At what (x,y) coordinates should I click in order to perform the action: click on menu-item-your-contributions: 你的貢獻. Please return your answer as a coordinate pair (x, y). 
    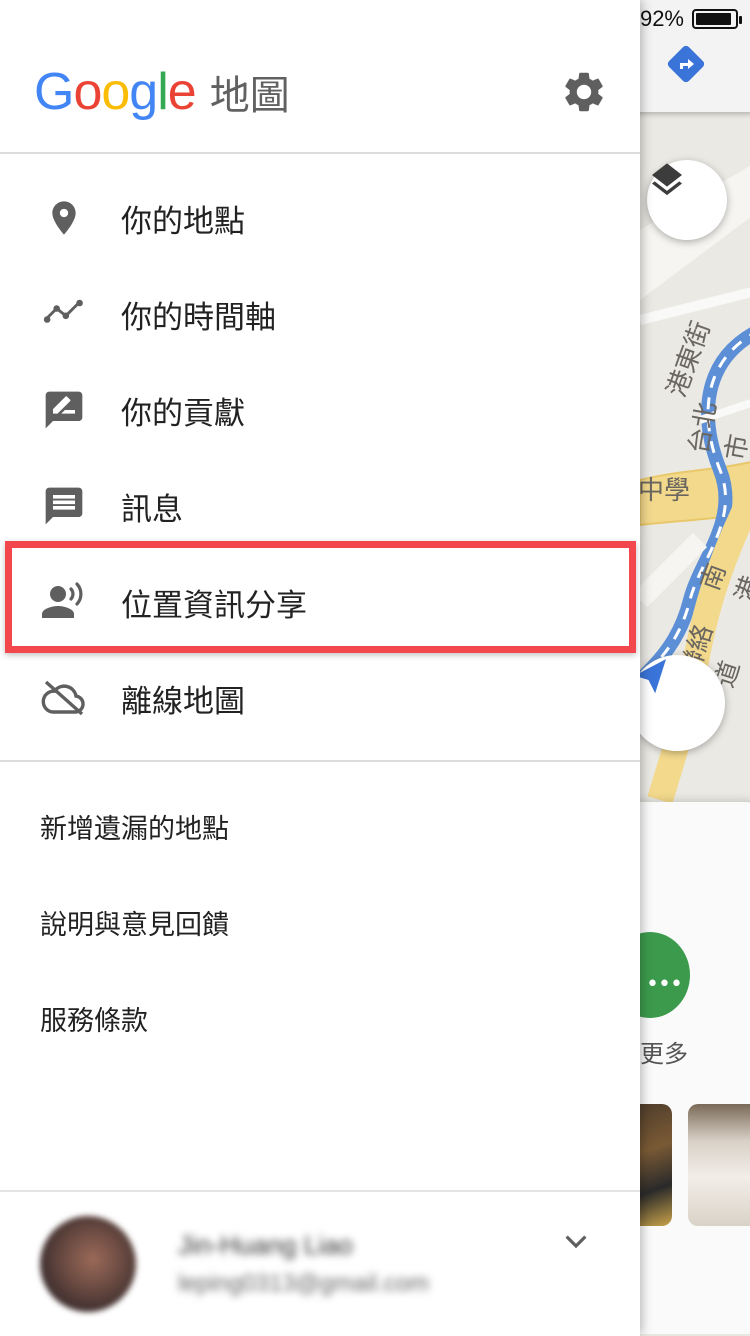
    Looking at the image, I should click on (320, 410).